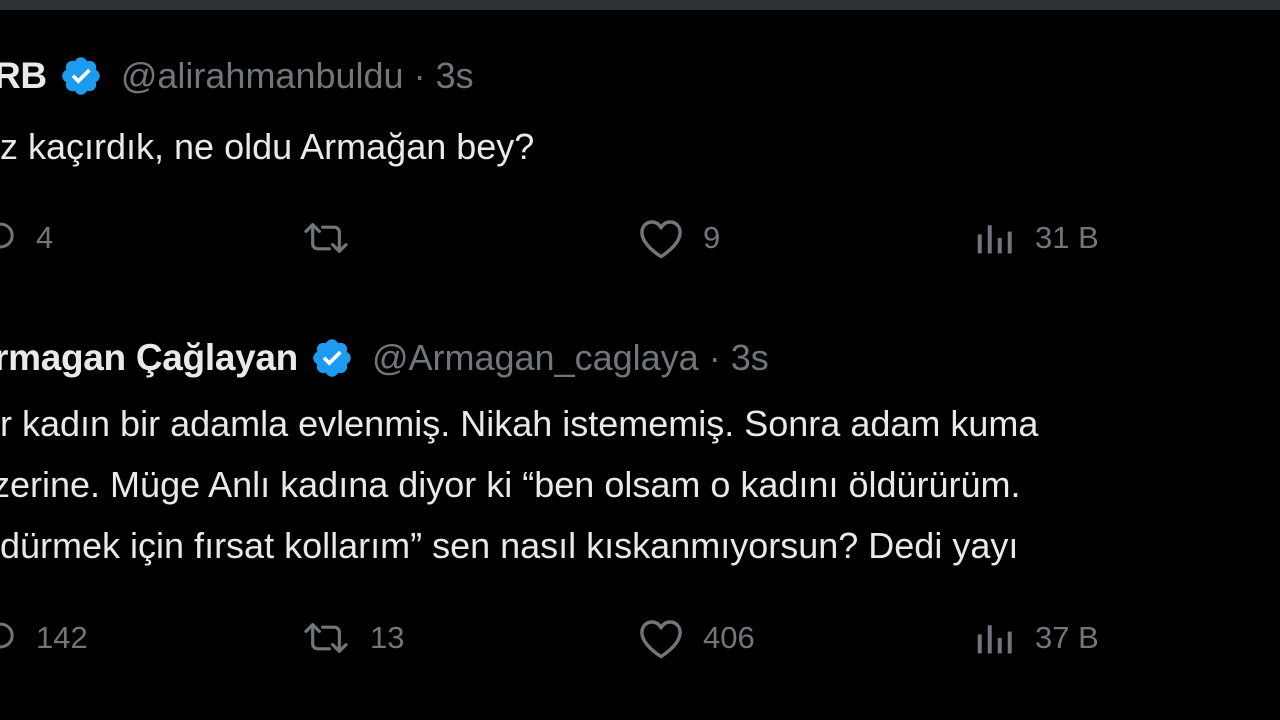 This screenshot has width=1280, height=720. I want to click on top-divider, so click(640, 5).